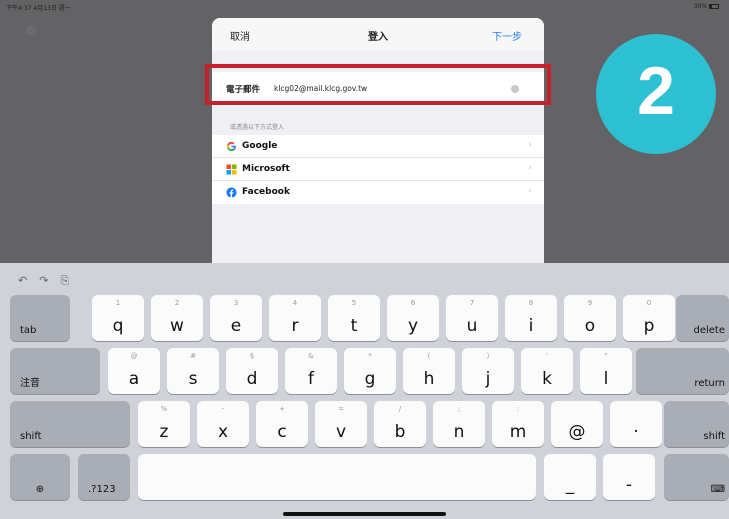 The height and width of the screenshot is (519, 729). Describe the element at coordinates (311, 371) in the screenshot. I see `key-f: & f` at that location.